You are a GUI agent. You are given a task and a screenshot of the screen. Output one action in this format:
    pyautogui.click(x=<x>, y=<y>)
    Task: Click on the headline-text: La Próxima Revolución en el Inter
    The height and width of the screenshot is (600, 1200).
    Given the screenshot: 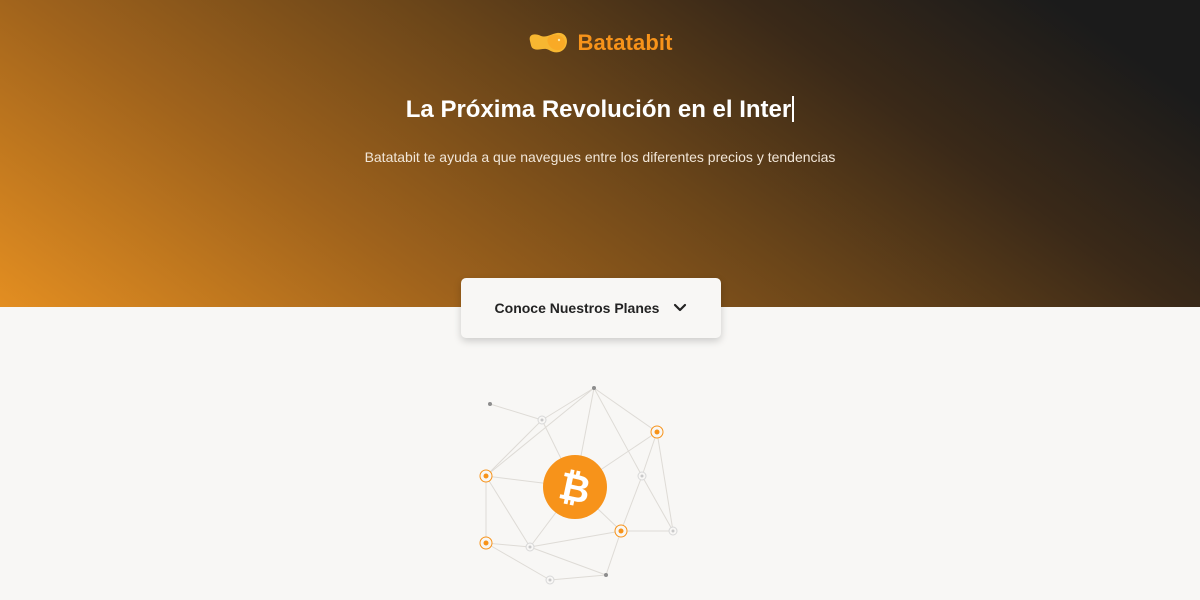 What is the action you would take?
    pyautogui.click(x=598, y=109)
    